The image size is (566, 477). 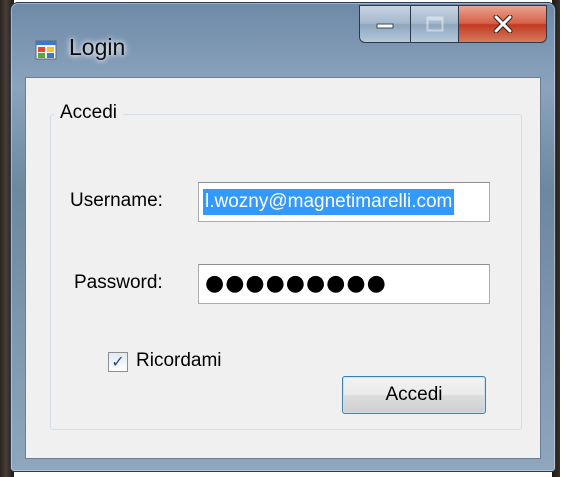 I want to click on password-masked-value: ●●●●●●●●●, so click(x=296, y=283).